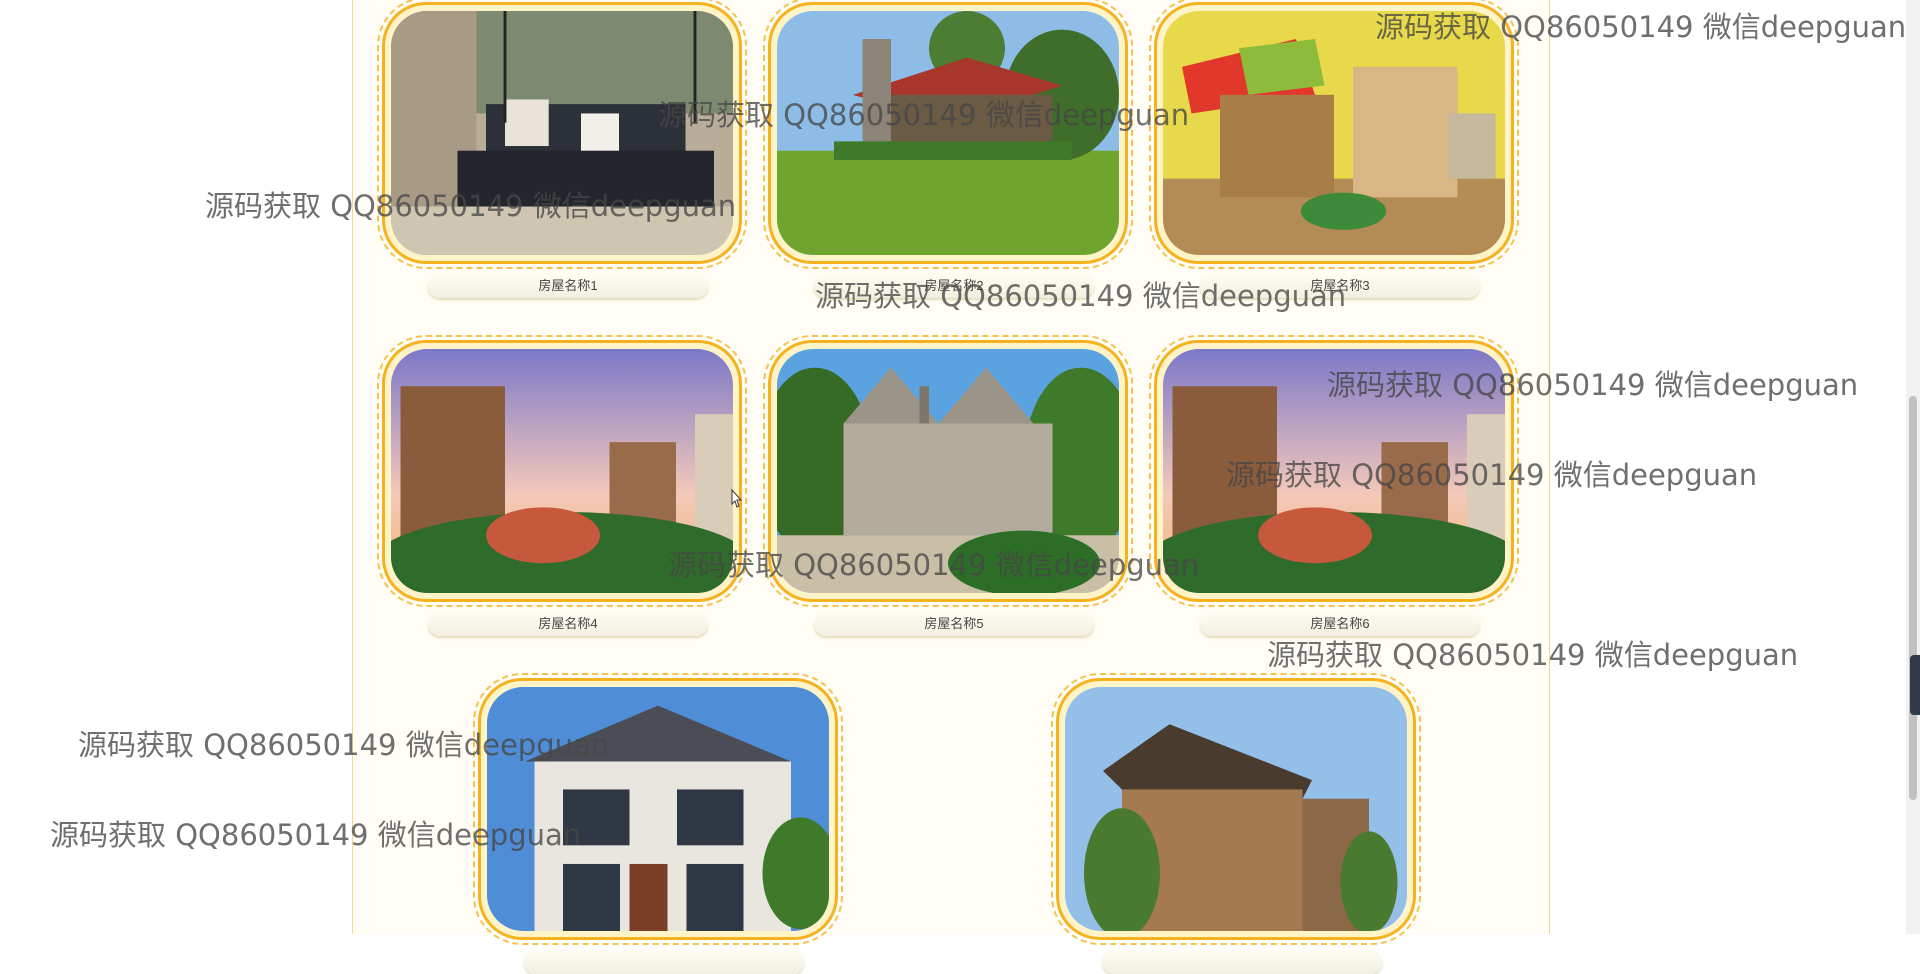  I want to click on house-card-4: 房屋名称4, so click(565, 485).